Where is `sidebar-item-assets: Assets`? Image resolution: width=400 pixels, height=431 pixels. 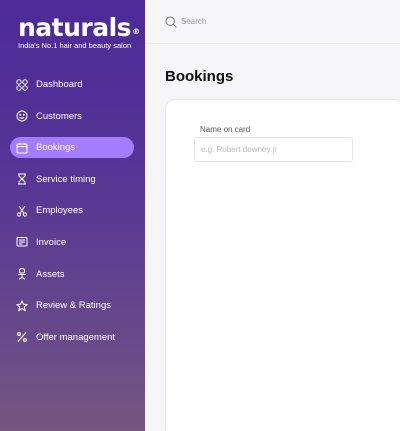 sidebar-item-assets: Assets is located at coordinates (72, 274).